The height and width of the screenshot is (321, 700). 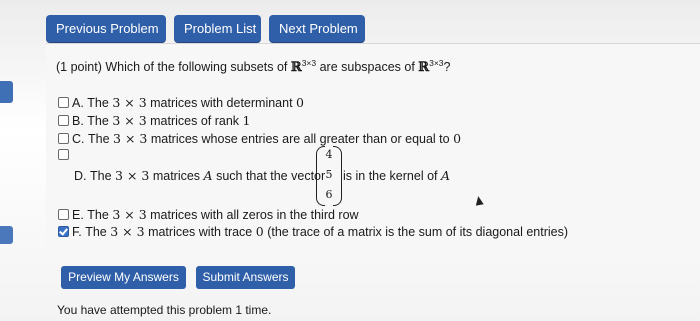 I want to click on vector-entry: 4, so click(x=329, y=154).